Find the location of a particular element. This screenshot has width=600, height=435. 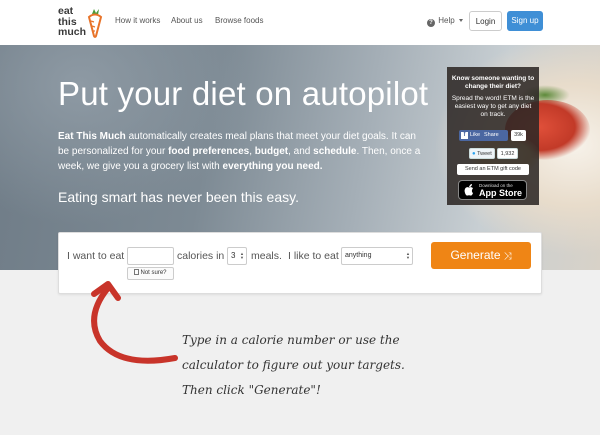

gift-code-button: Send an ETM gift code is located at coordinates (493, 169).